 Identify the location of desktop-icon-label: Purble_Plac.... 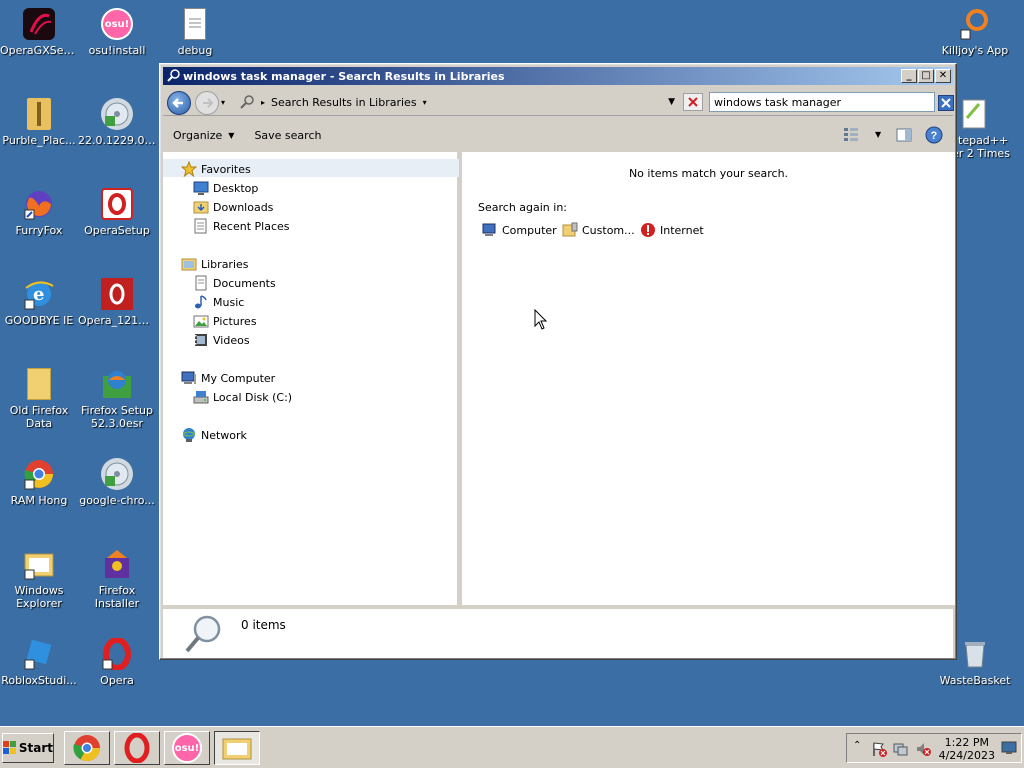
(39, 140).